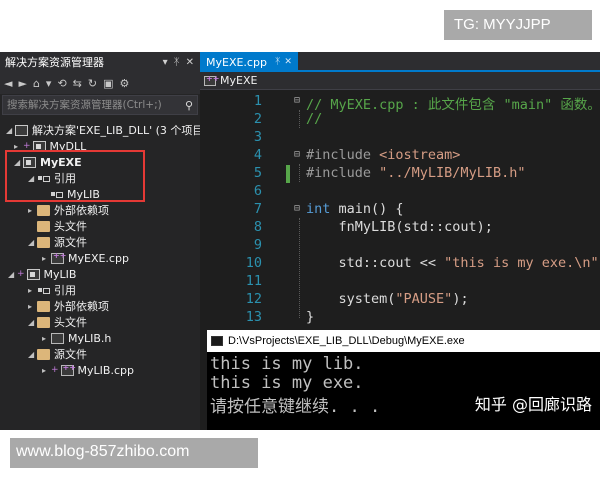  What do you see at coordinates (42, 274) in the screenshot?
I see `tree-item-mylib: ◢ + MyLIB` at bounding box center [42, 274].